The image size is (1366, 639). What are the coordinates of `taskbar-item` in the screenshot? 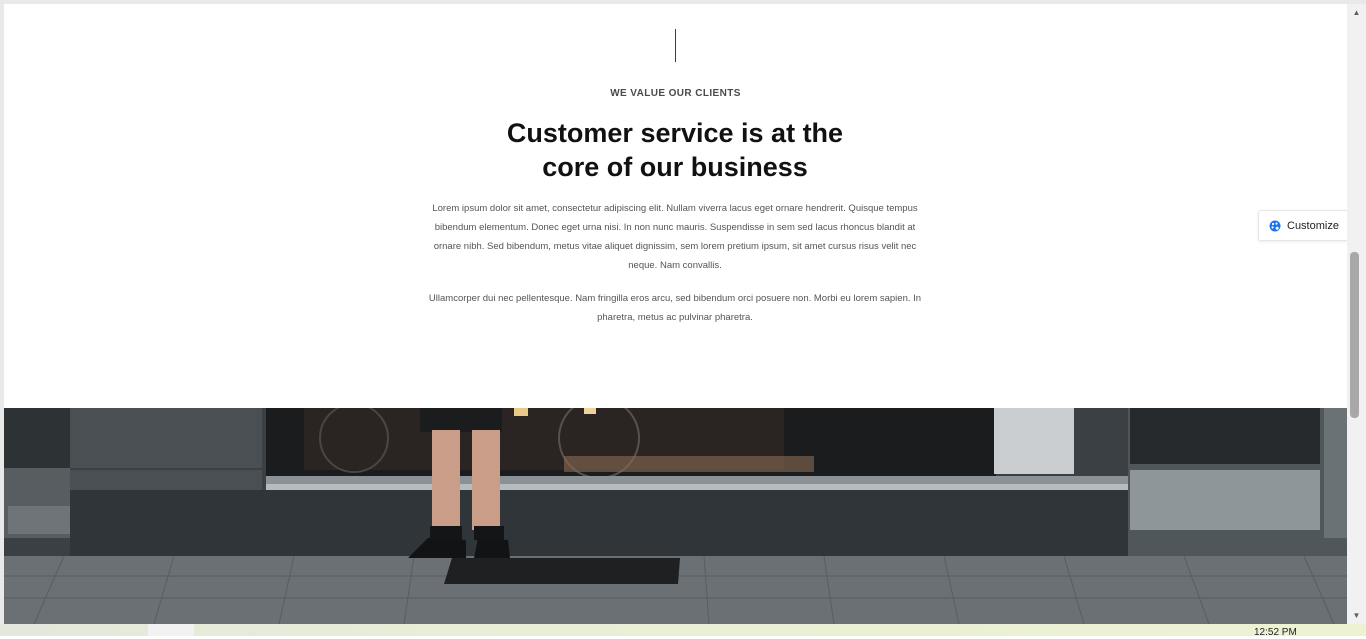 It's located at (171, 630).